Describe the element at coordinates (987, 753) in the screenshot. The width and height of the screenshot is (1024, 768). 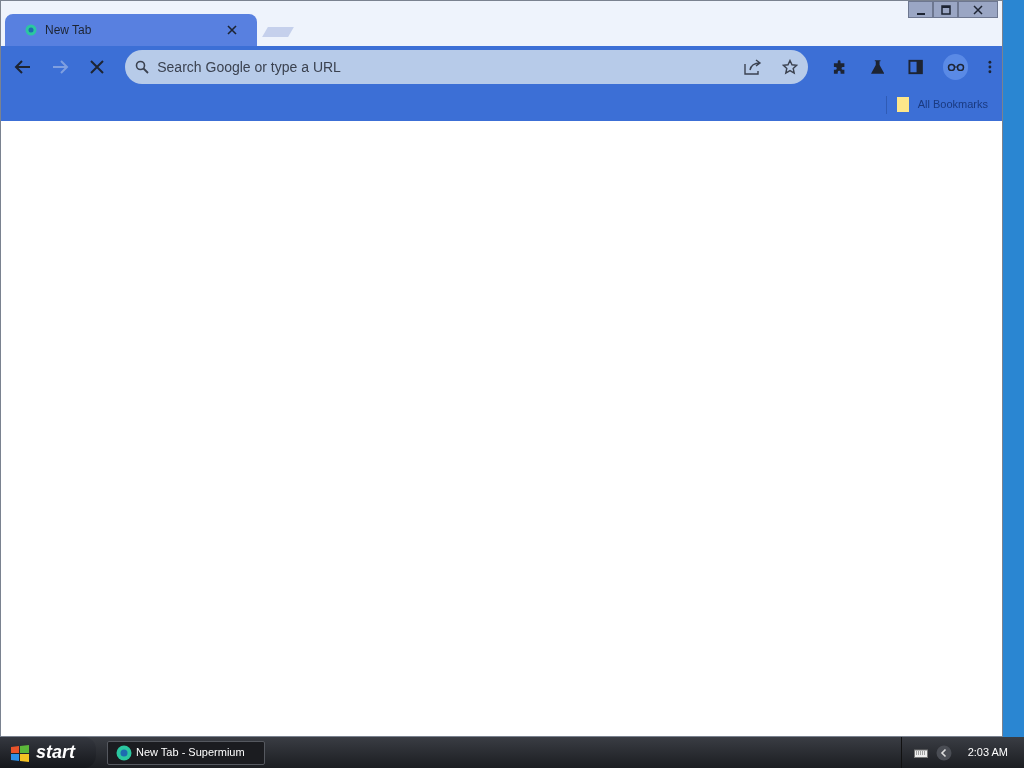
I see `clock: 2:03 AM` at that location.